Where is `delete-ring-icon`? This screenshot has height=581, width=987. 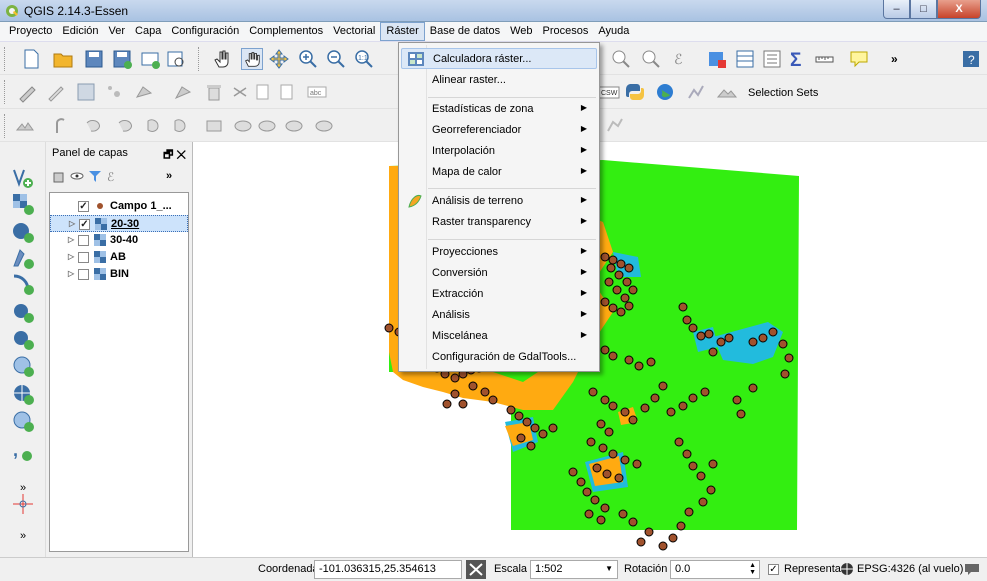
delete-ring-icon is located at coordinates (214, 126).